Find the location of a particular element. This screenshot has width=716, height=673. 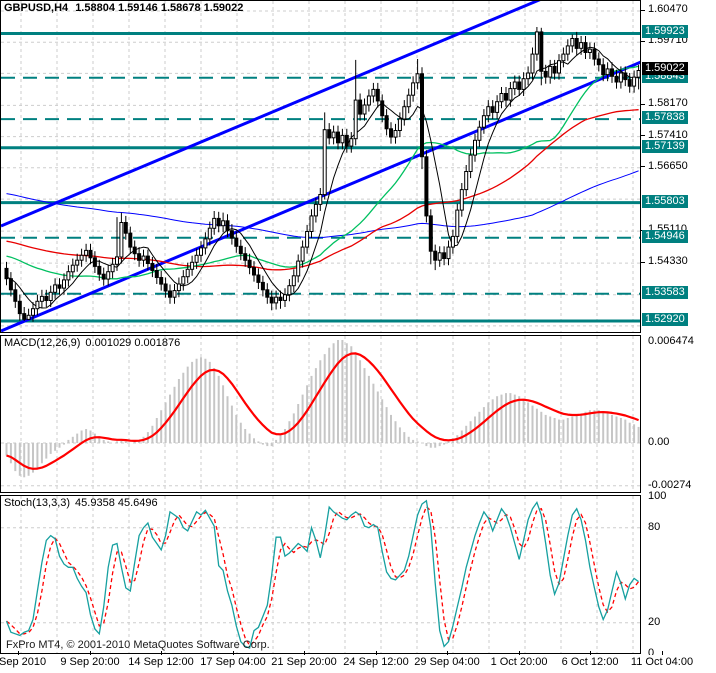

price-level-badge: 1.57838 is located at coordinates (665, 117).